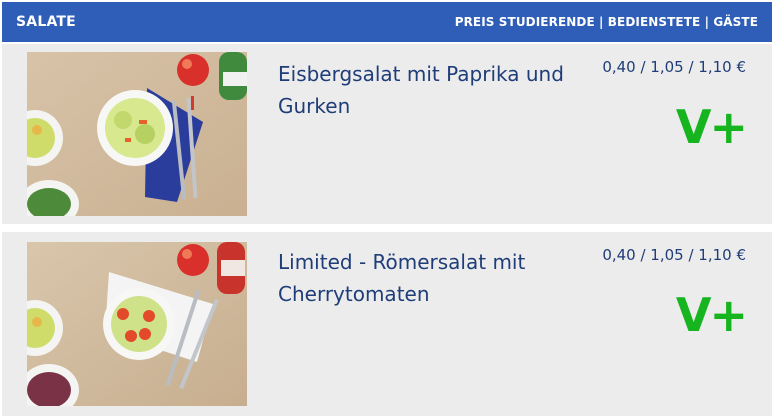  What do you see at coordinates (606, 22) in the screenshot?
I see `price-legend: PREIS STUDIERENDE | BEDIENSTETE | GÄSTE` at bounding box center [606, 22].